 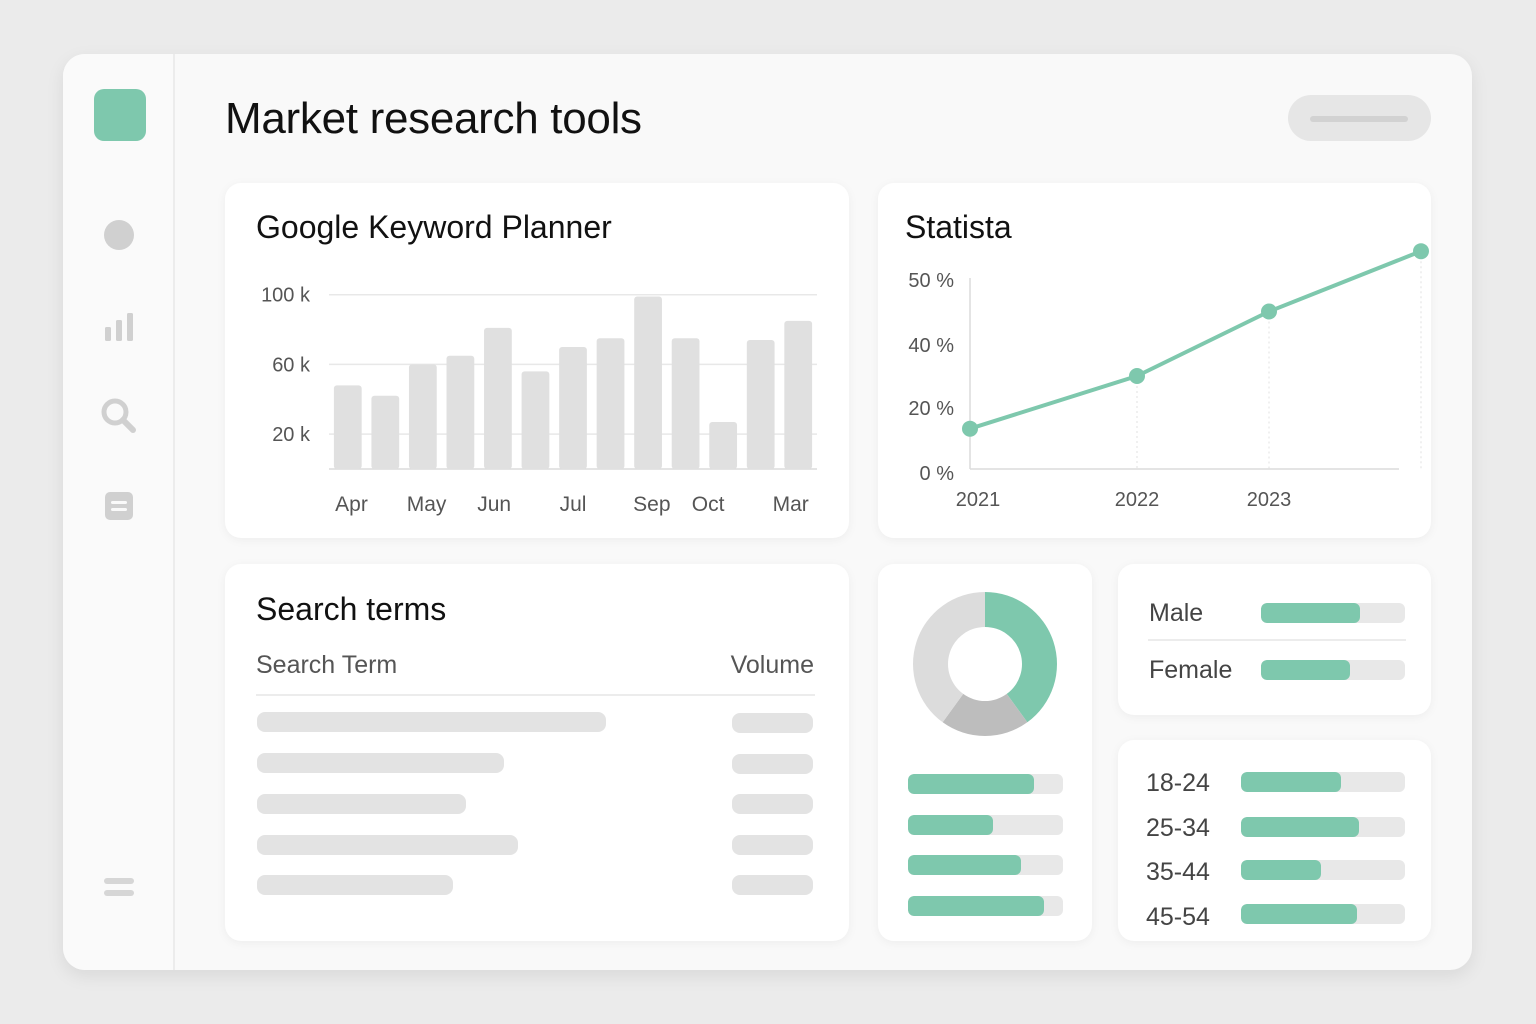 I want to click on gender-label-female: Female, so click(x=1191, y=670).